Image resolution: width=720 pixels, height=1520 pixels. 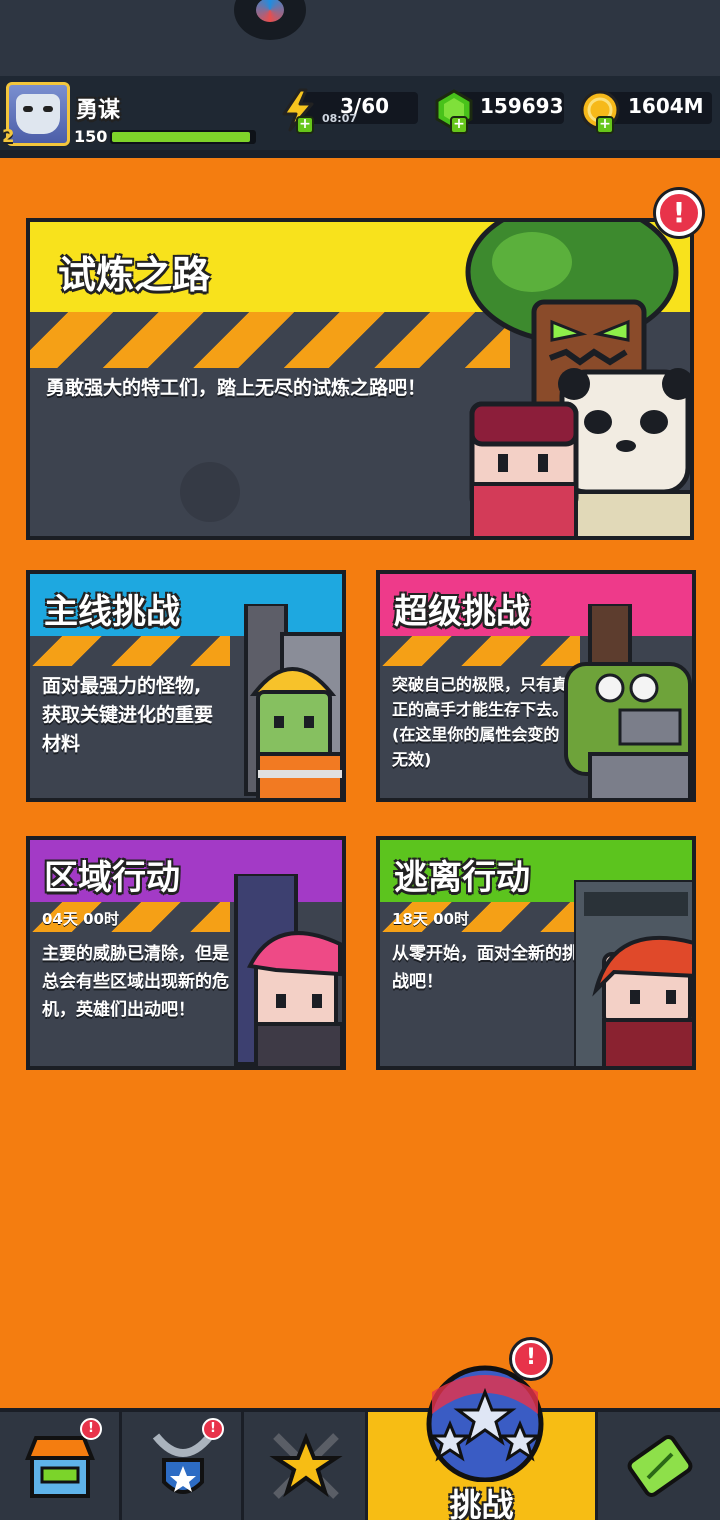 I want to click on red-hair-hero-art, so click(x=633, y=973).